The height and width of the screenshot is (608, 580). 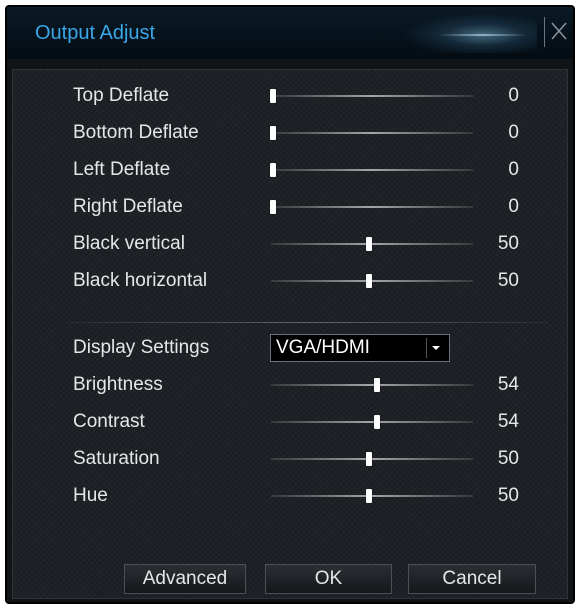 I want to click on left-deflate-label: Left Deflate, so click(x=122, y=169).